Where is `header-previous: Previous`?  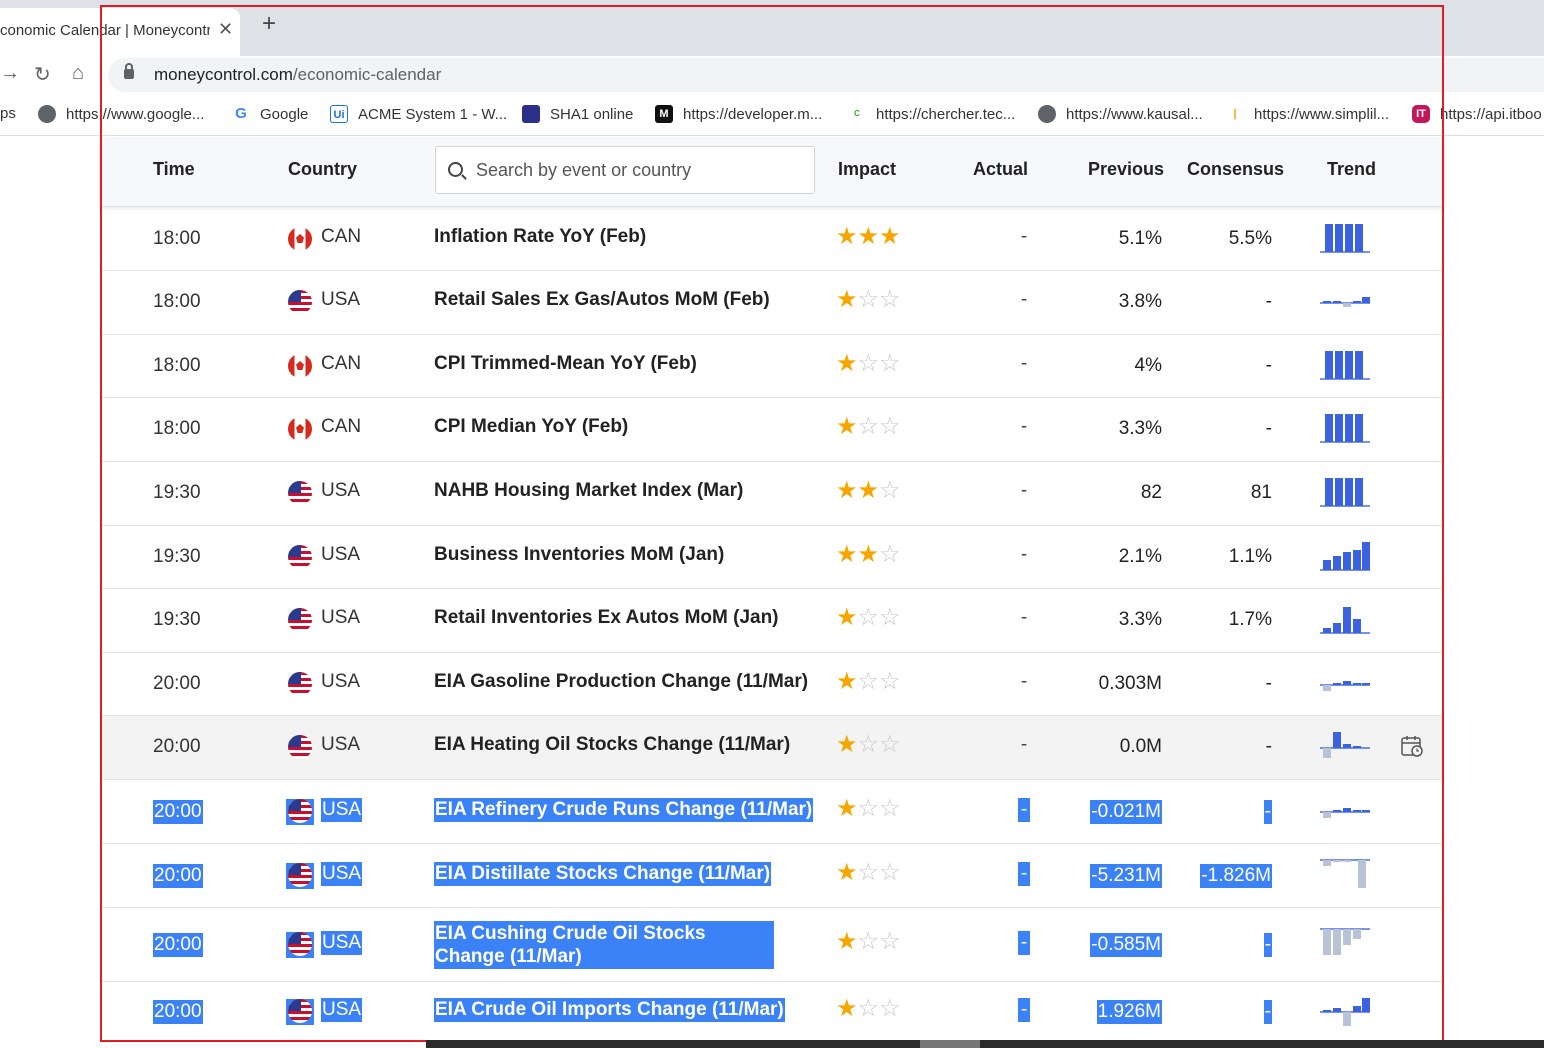 header-previous: Previous is located at coordinates (1126, 169).